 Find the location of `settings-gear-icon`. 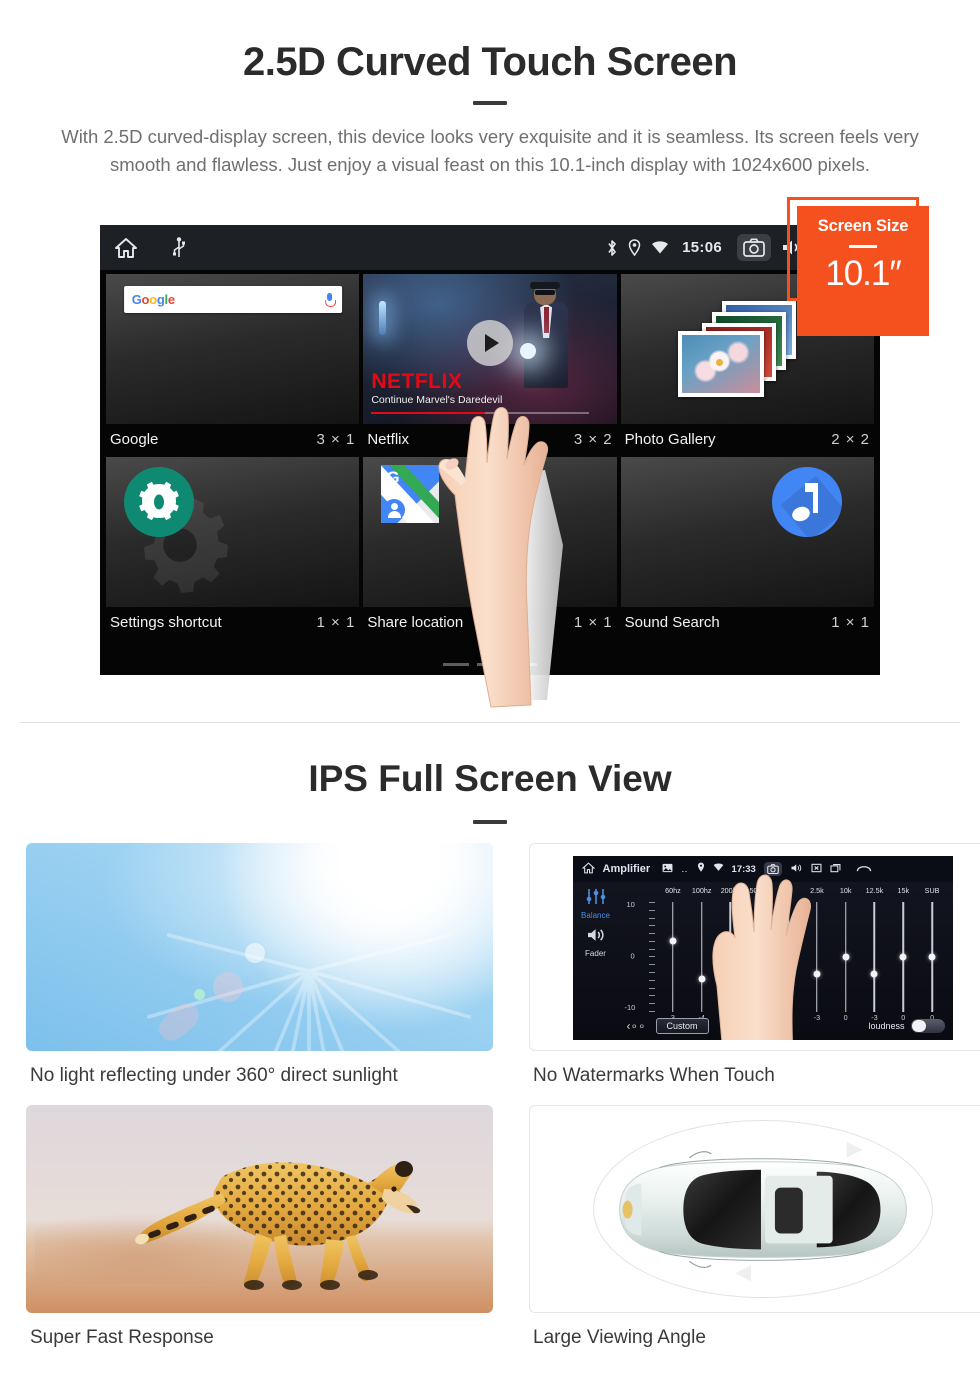

settings-gear-icon is located at coordinates (159, 502).